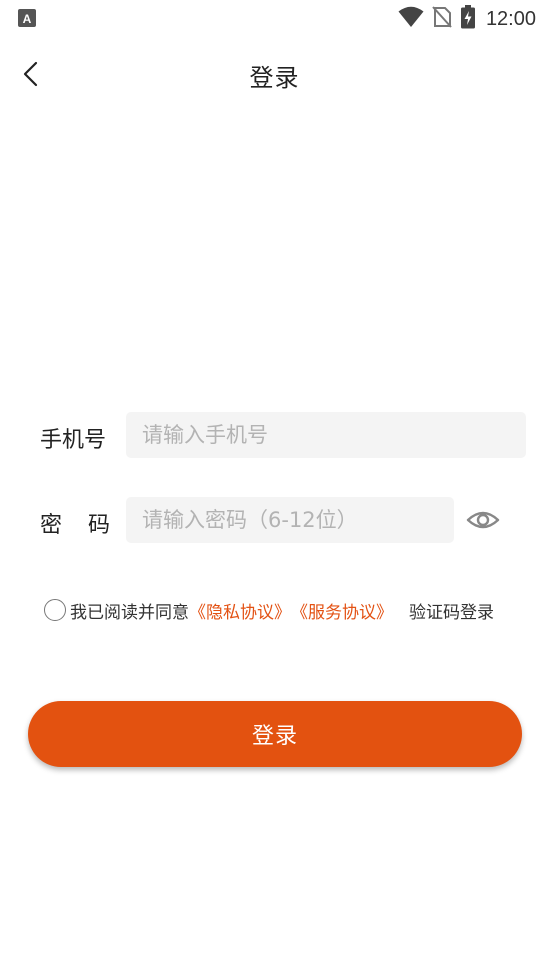 This screenshot has width=549, height=976. I want to click on phone-label: 手机号, so click(73, 440).